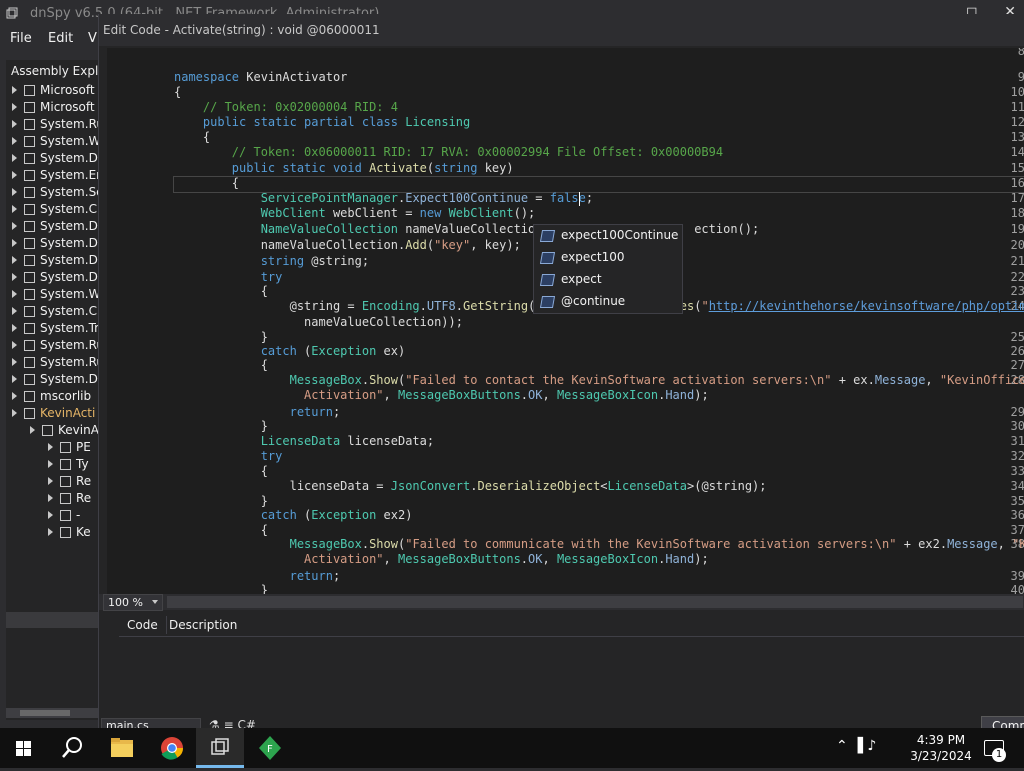 Image resolution: width=1024 pixels, height=771 pixels. What do you see at coordinates (45, 713) in the screenshot?
I see `scroll-thumb` at bounding box center [45, 713].